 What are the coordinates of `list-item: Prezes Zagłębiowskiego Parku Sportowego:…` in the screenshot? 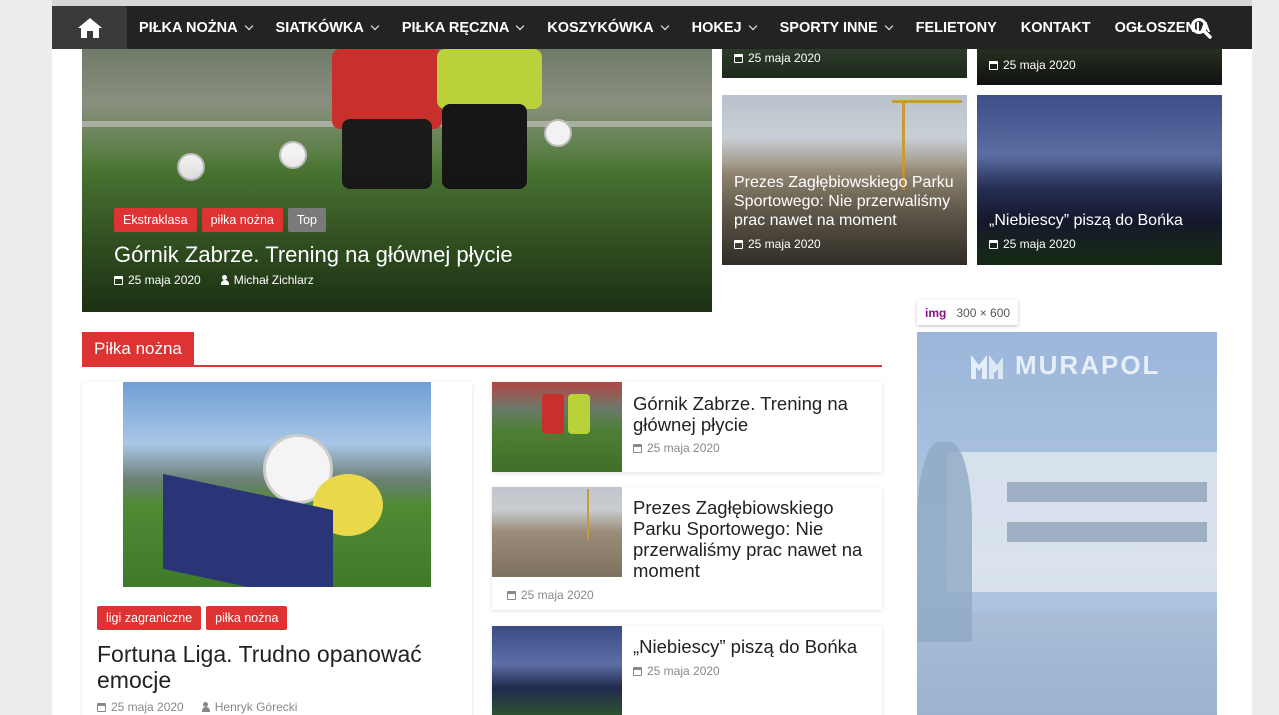 It's located at (687, 548).